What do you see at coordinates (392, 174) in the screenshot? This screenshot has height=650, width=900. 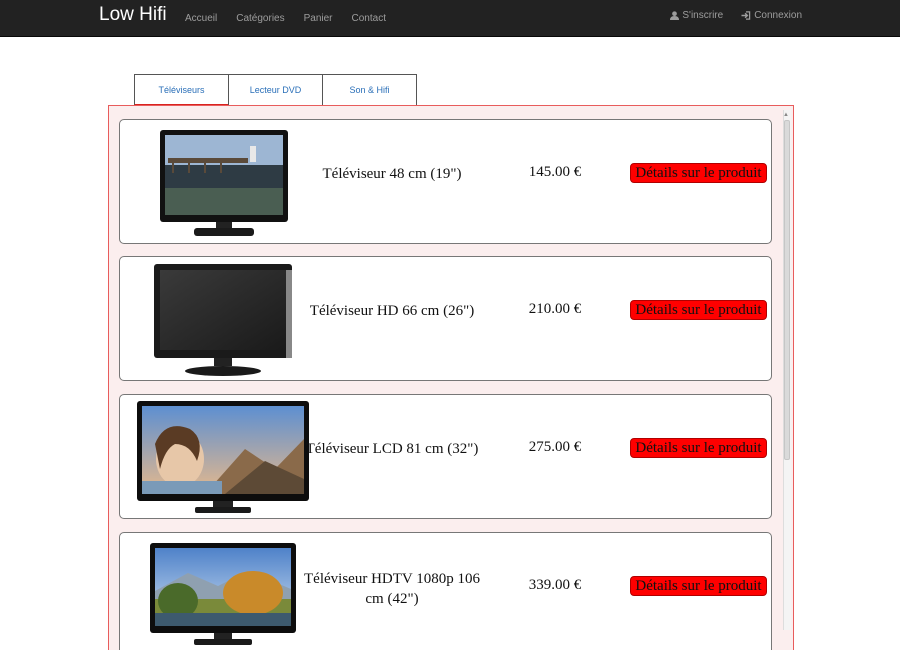 I see `product-name: Téléviseur 48 cm (19")` at bounding box center [392, 174].